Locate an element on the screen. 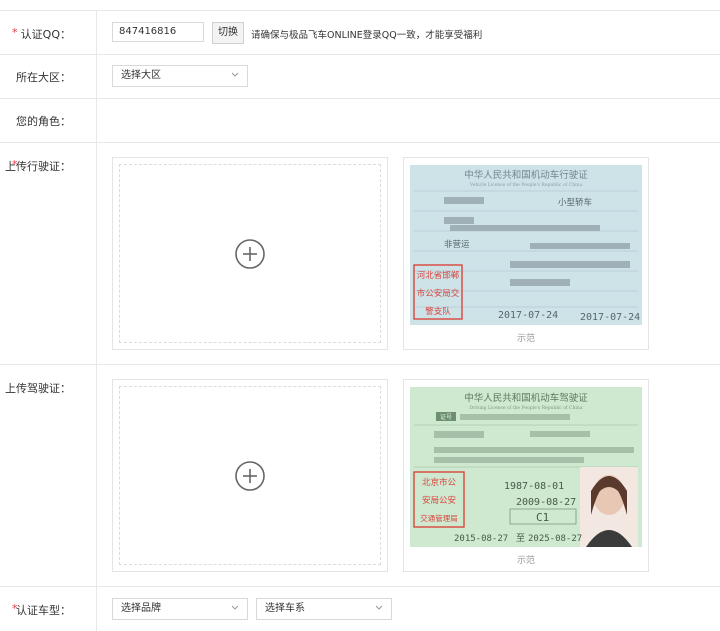 The height and width of the screenshot is (631, 720). vl-use-character: 非营运 is located at coordinates (457, 244).